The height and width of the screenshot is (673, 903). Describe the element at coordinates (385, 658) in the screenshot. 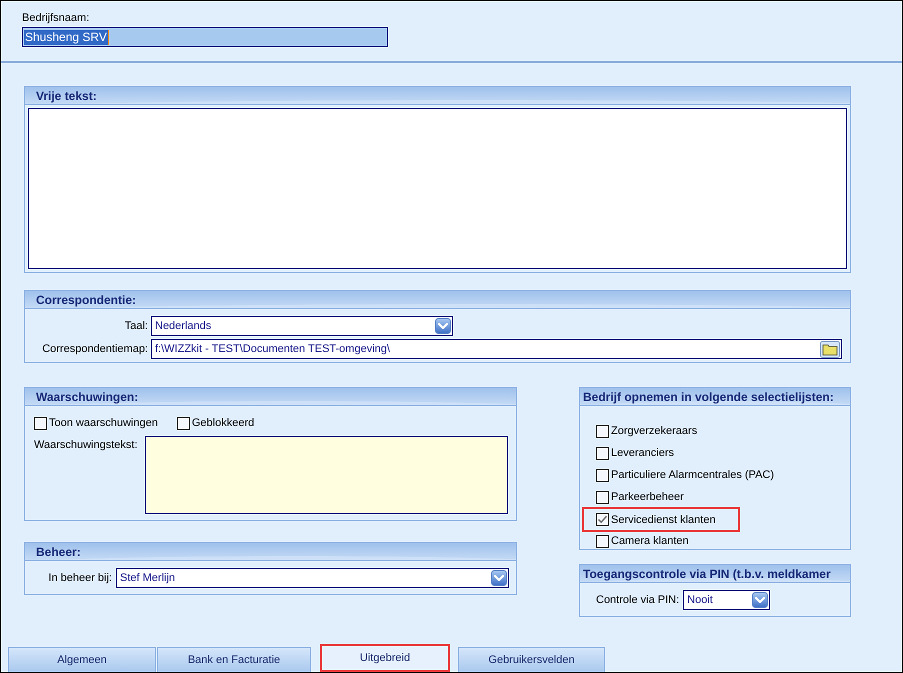

I see `tab: Uitgebreid` at that location.